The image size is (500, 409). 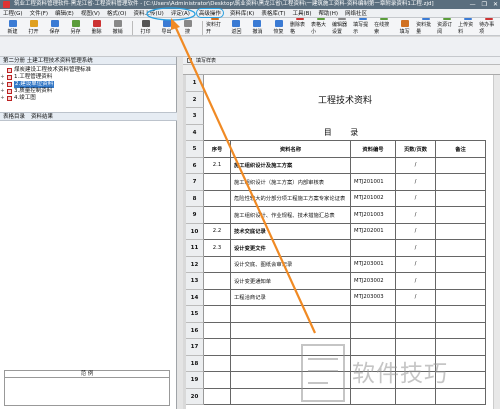 I want to click on watermark-text: 软件技巧, so click(x=400, y=374).